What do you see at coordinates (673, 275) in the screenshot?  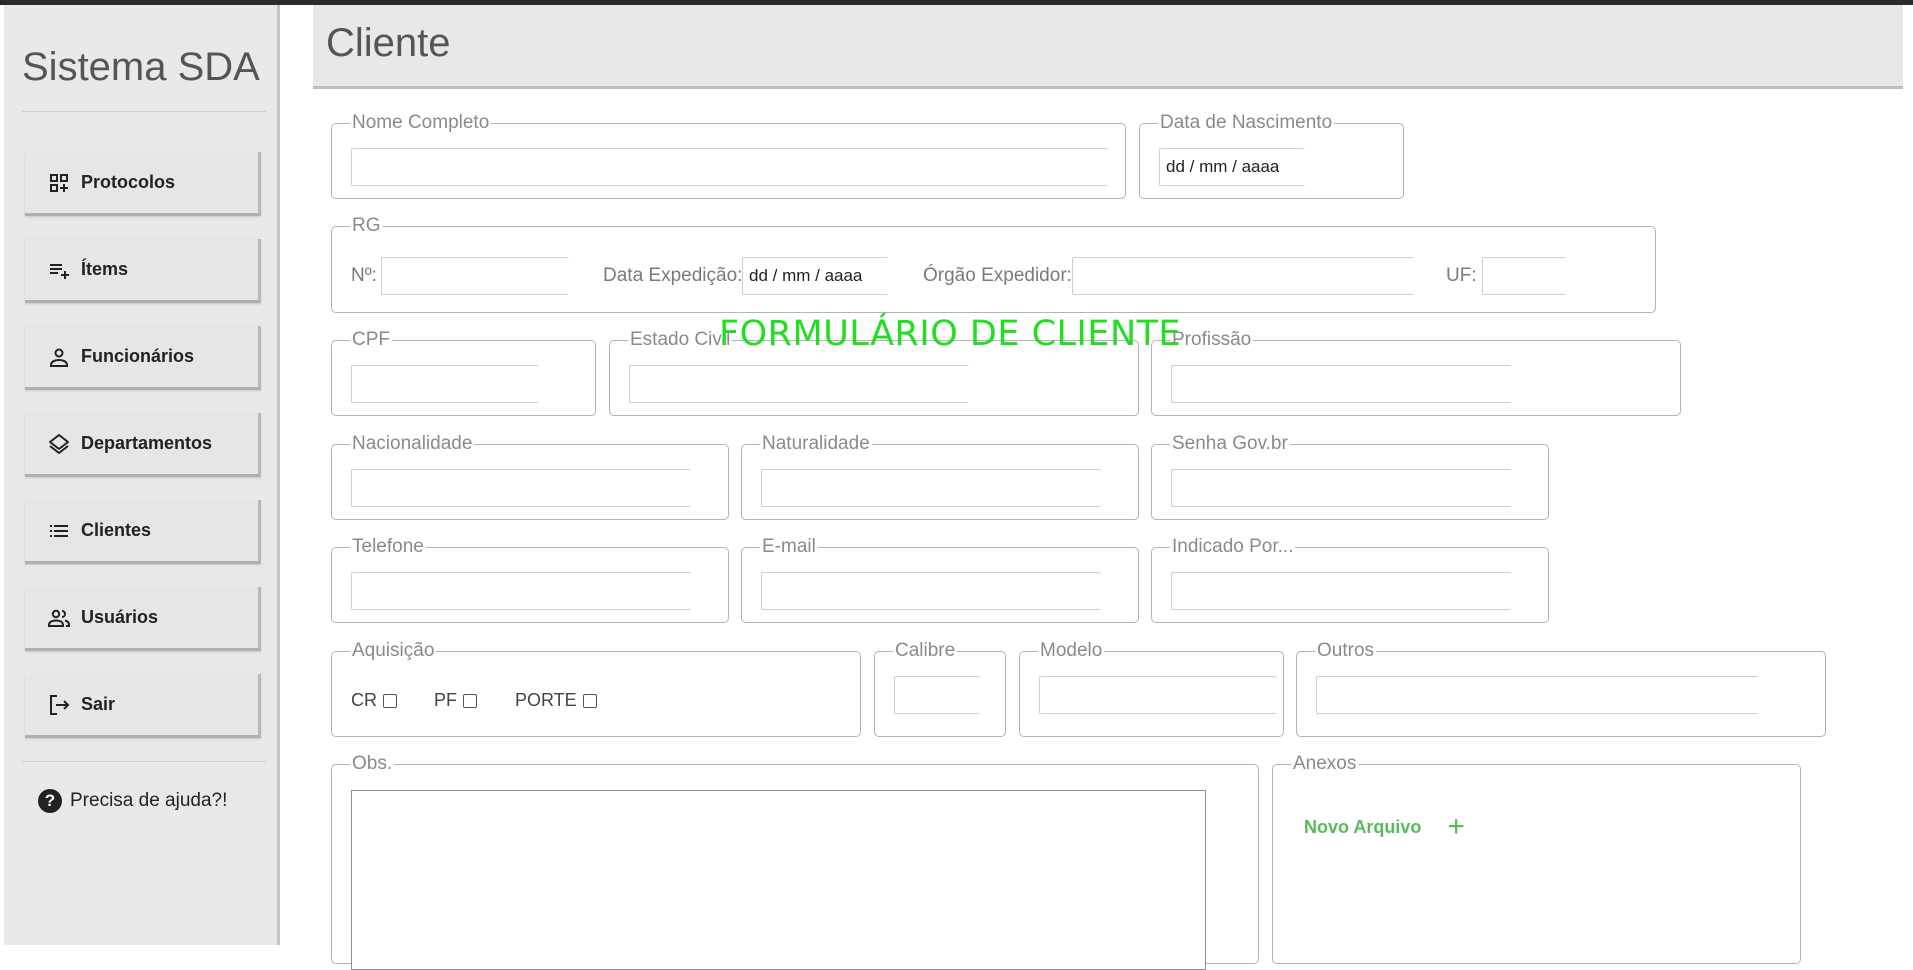 I see `data-expedicao-label: Data Expedição:` at bounding box center [673, 275].